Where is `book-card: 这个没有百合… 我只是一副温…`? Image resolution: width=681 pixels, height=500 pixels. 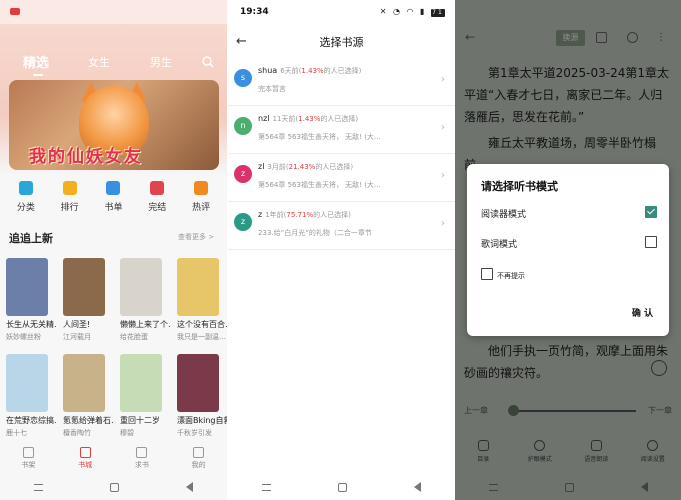 book-card: 这个没有百合… 我只是一副温… is located at coordinates (202, 300).